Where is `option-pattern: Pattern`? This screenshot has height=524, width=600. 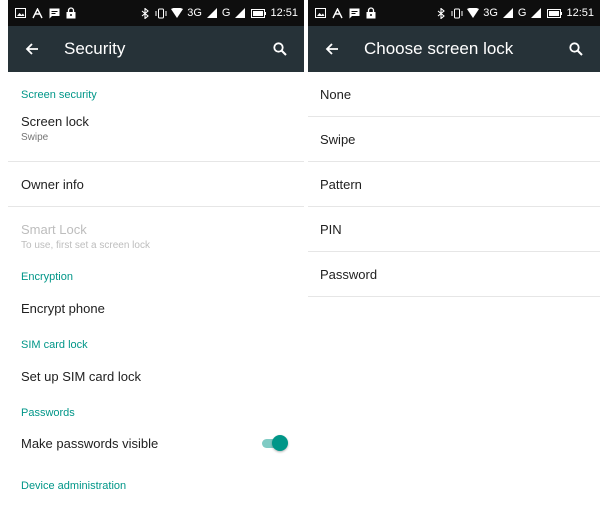 option-pattern: Pattern is located at coordinates (454, 184).